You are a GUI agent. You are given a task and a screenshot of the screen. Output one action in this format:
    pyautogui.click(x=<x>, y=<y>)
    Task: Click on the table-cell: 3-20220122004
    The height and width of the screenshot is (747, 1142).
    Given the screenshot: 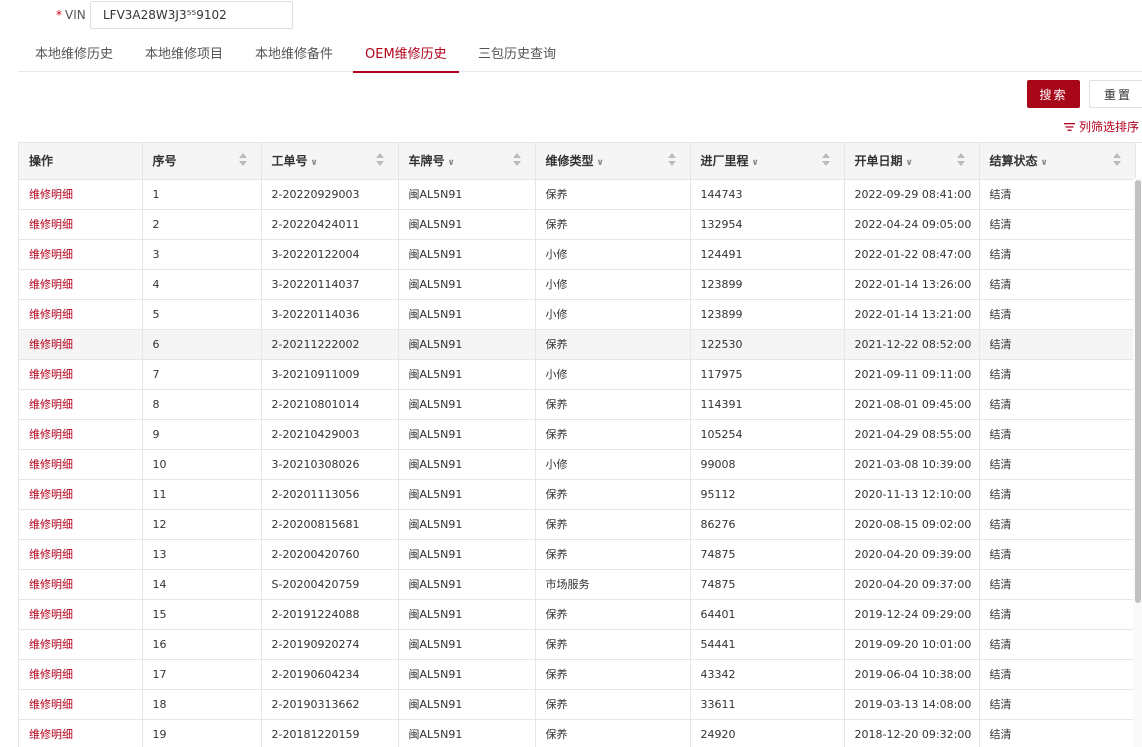 What is the action you would take?
    pyautogui.click(x=330, y=254)
    